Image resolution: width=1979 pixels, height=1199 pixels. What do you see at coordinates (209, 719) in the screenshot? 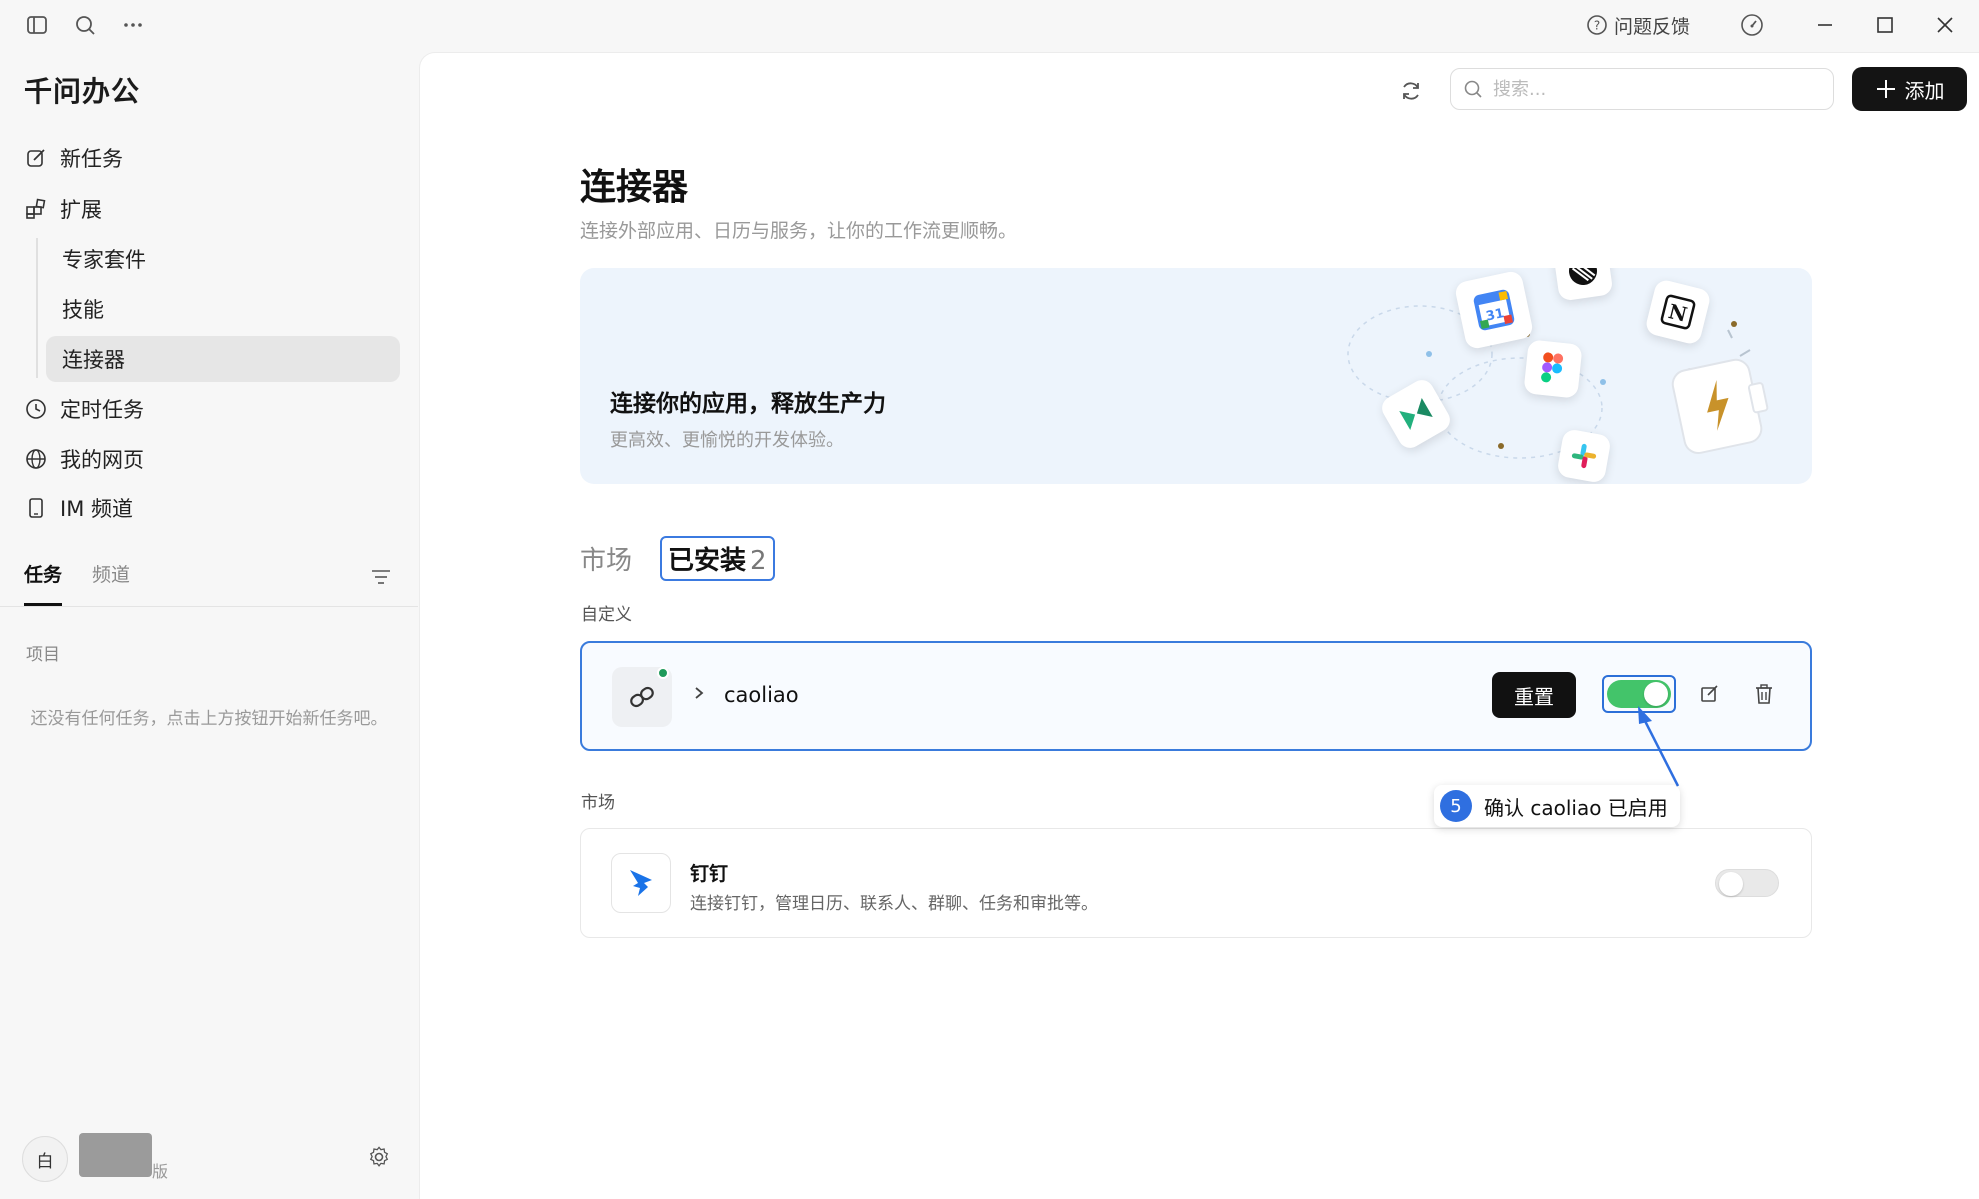
I see `empty-state-text: 还没有任何任务，点击上方按钮开始新任务吧。` at bounding box center [209, 719].